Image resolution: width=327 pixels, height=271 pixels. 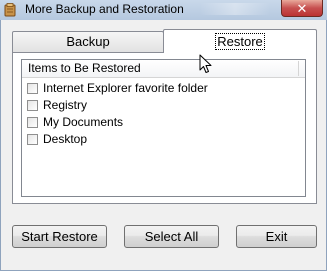 I want to click on close-icon: ✕, so click(x=302, y=8).